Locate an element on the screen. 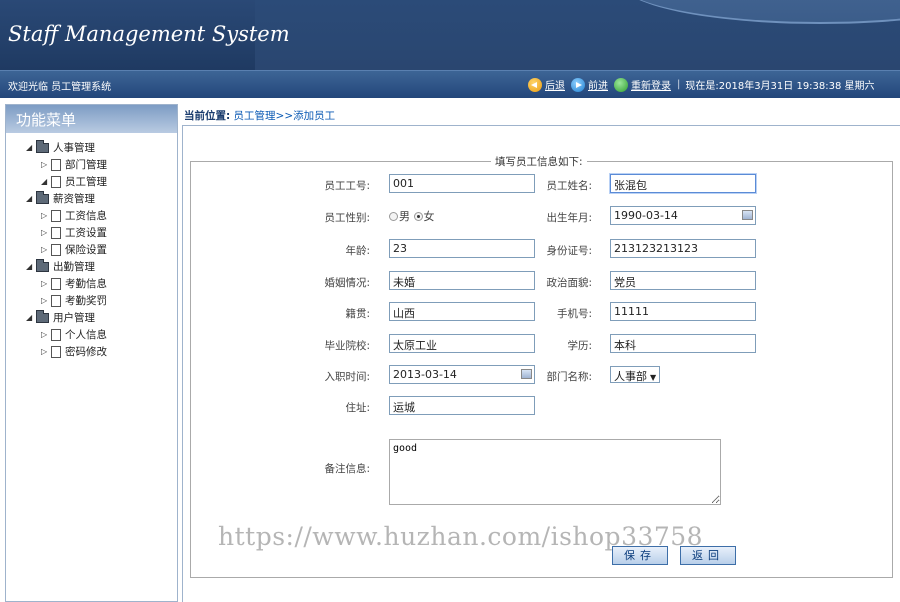 This screenshot has width=900, height=602. emp-no-label: 员工工号: is located at coordinates (347, 186).